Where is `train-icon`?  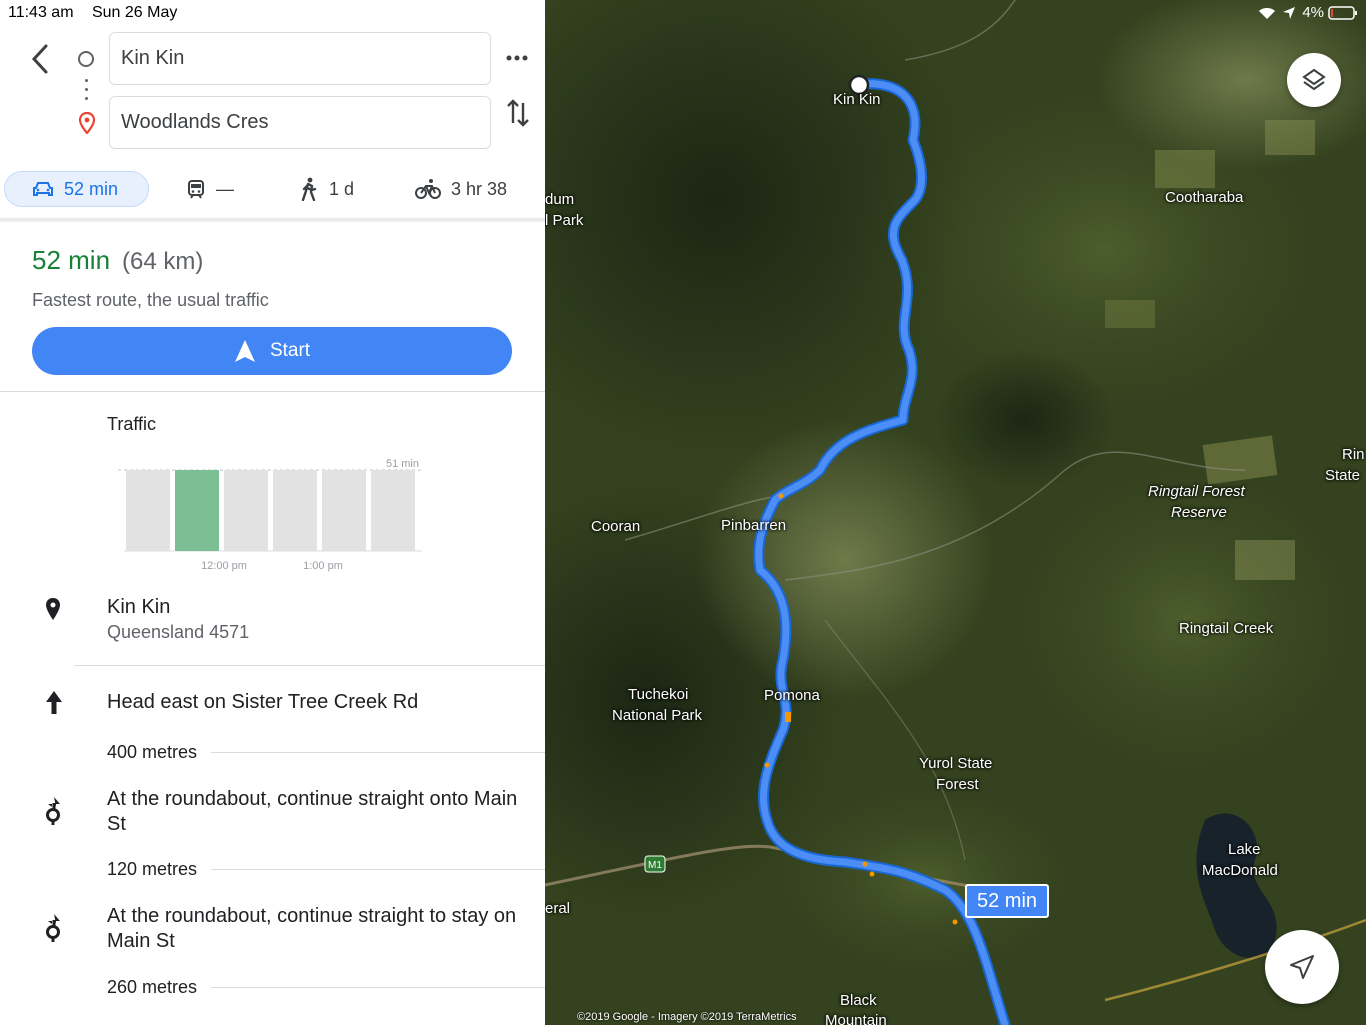 train-icon is located at coordinates (196, 189).